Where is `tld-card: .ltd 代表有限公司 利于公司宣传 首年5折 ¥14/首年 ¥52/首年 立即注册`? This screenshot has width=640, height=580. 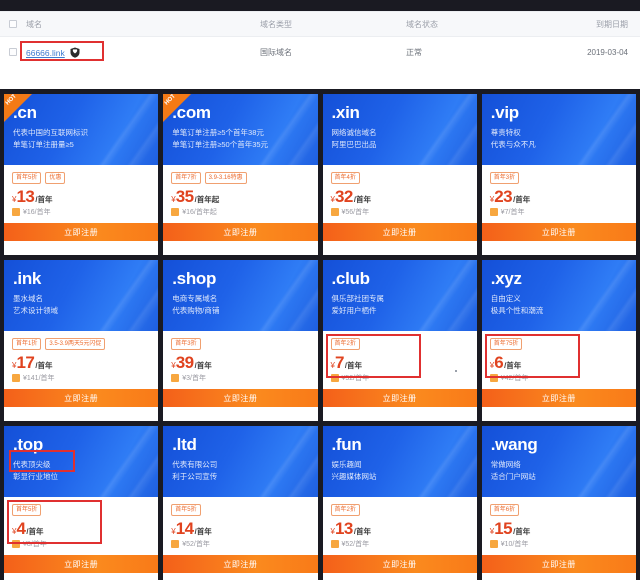 tld-card: .ltd 代表有限公司 利于公司宣传 首年5折 ¥14/首年 ¥52/首年 立即注册 is located at coordinates (240, 503).